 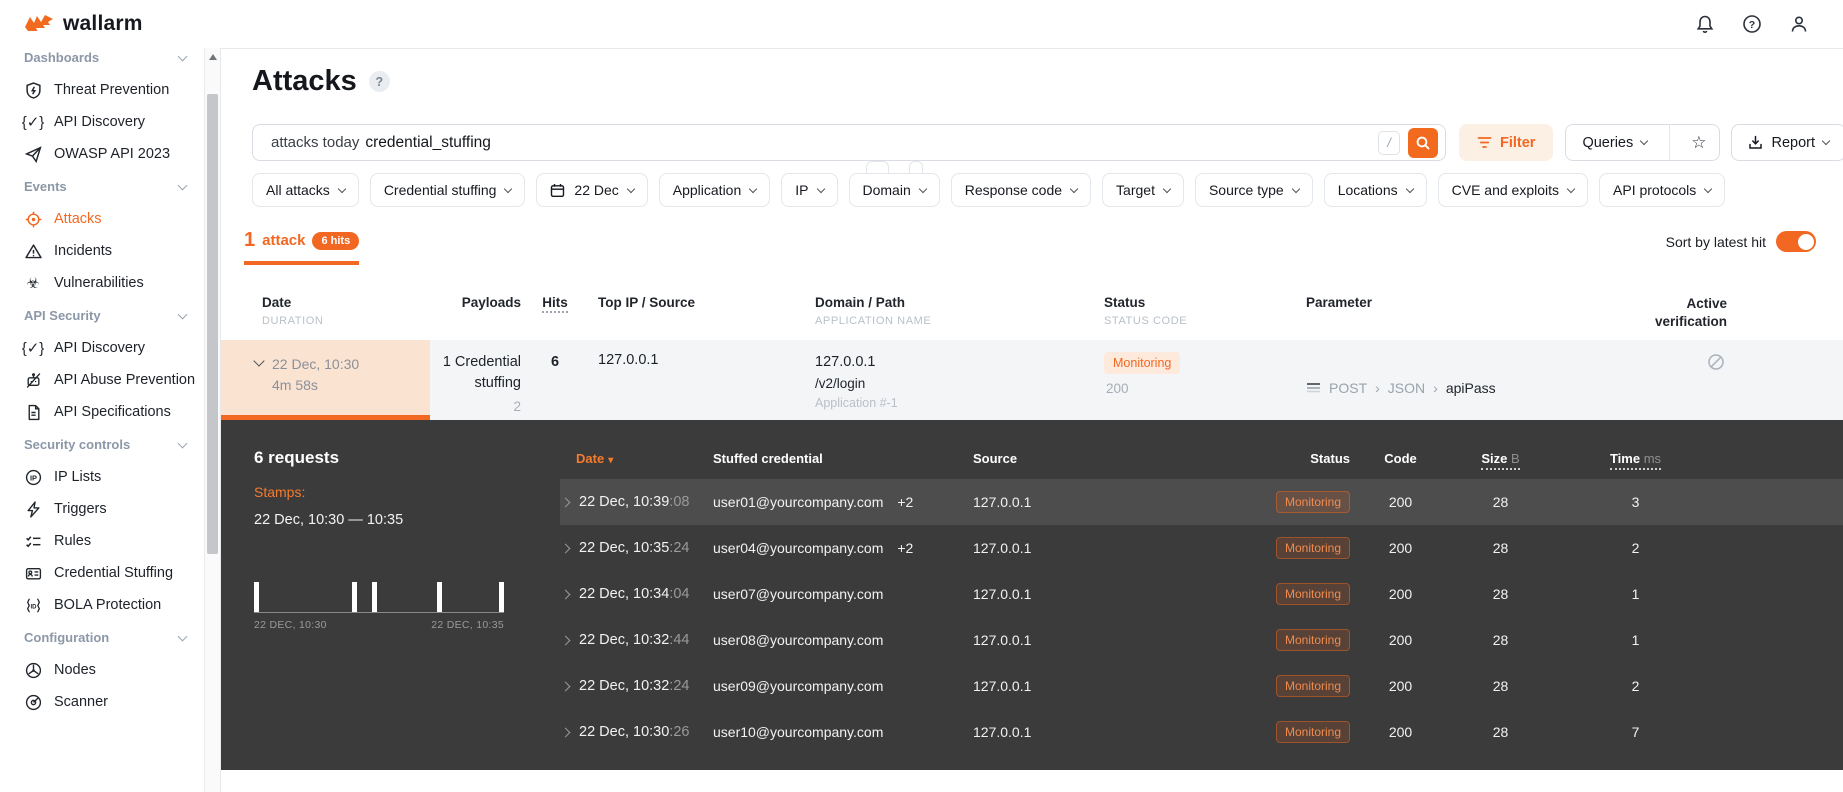 What do you see at coordinates (71, 24) in the screenshot?
I see `wallarm-logo: wallarm` at bounding box center [71, 24].